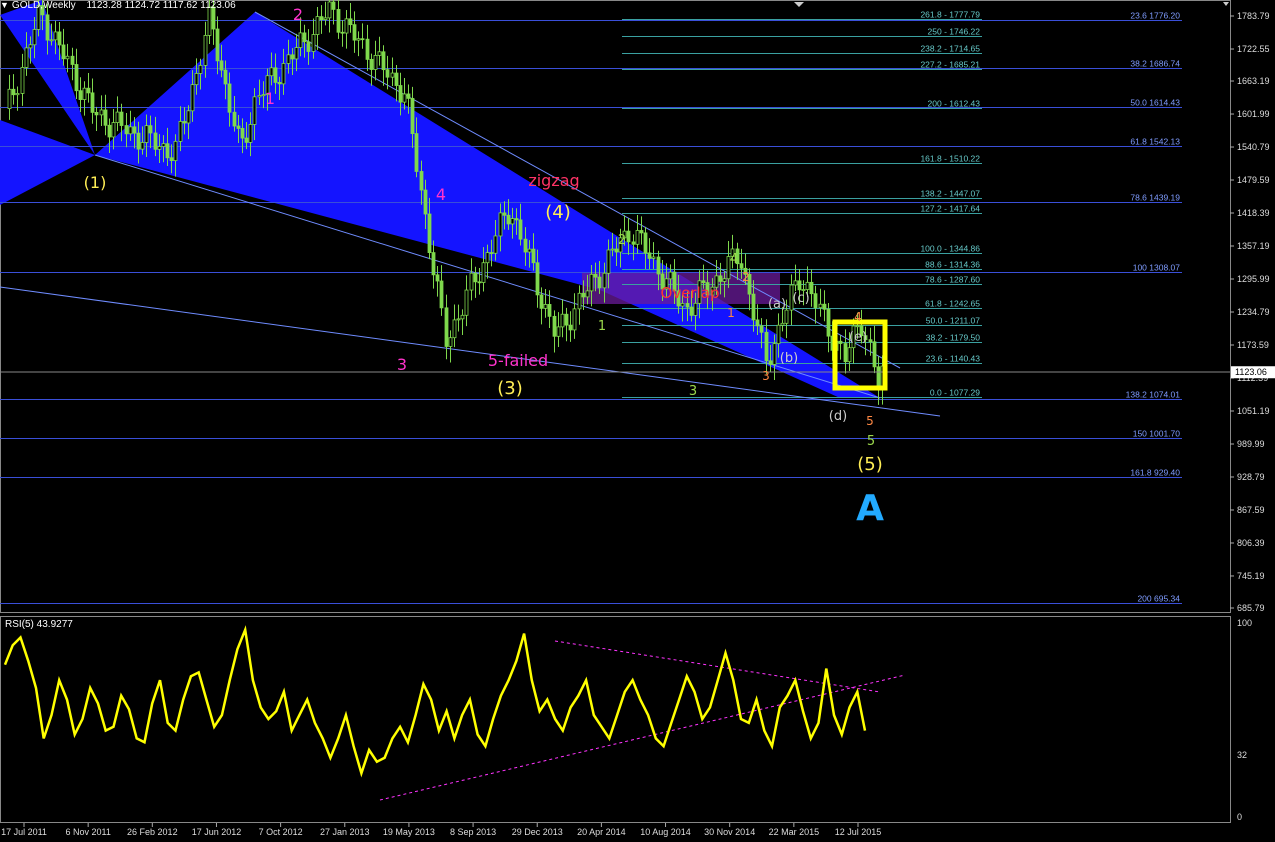 Image resolution: width=1275 pixels, height=842 pixels. Describe the element at coordinates (1155, 142) in the screenshot. I see `fib-right-label: 61.8 1542.13` at that location.